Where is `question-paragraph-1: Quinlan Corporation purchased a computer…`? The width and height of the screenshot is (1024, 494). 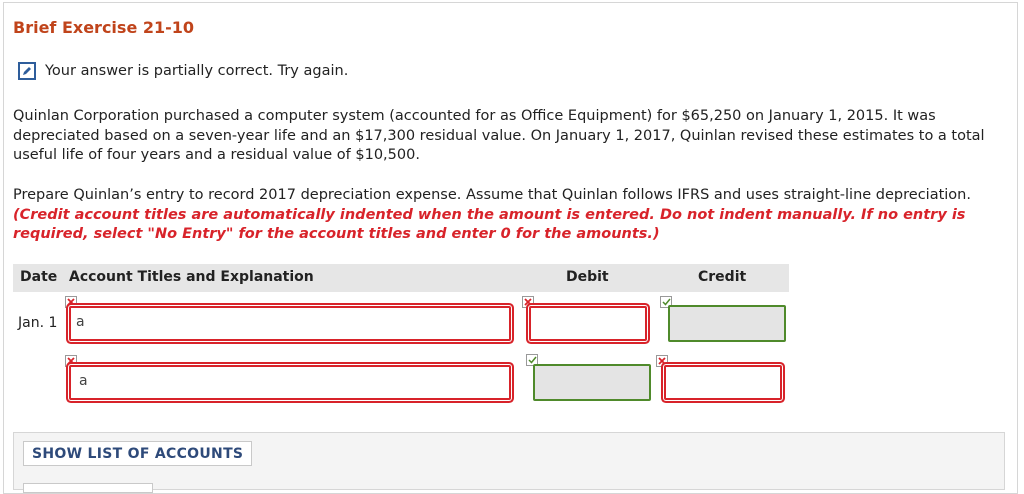 question-paragraph-1: Quinlan Corporation purchased a computer… is located at coordinates (499, 135).